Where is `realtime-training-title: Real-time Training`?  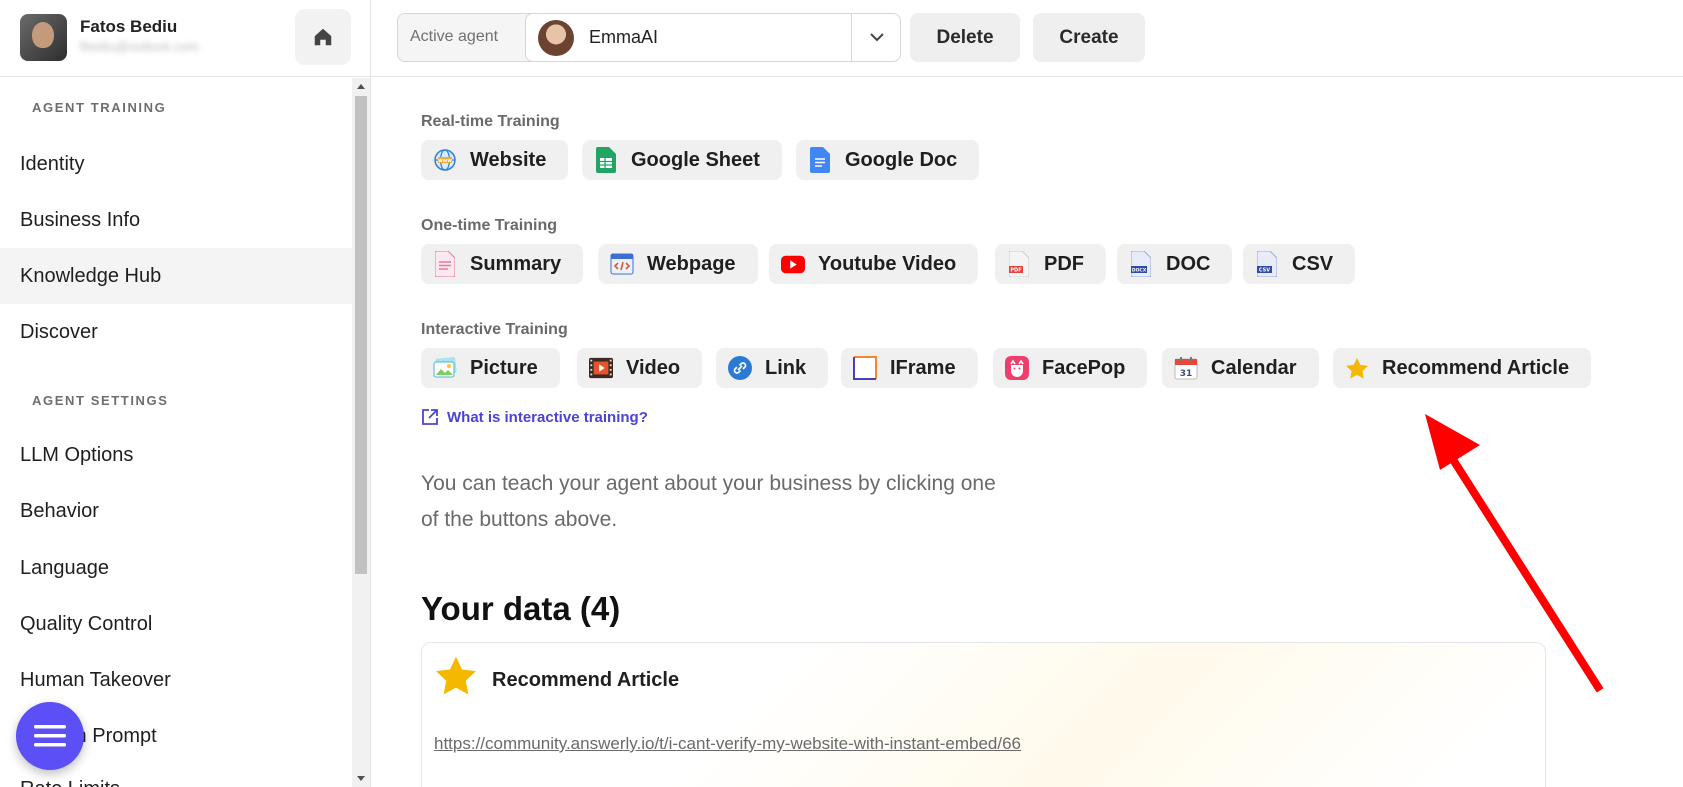
realtime-training-title: Real-time Training is located at coordinates (490, 121).